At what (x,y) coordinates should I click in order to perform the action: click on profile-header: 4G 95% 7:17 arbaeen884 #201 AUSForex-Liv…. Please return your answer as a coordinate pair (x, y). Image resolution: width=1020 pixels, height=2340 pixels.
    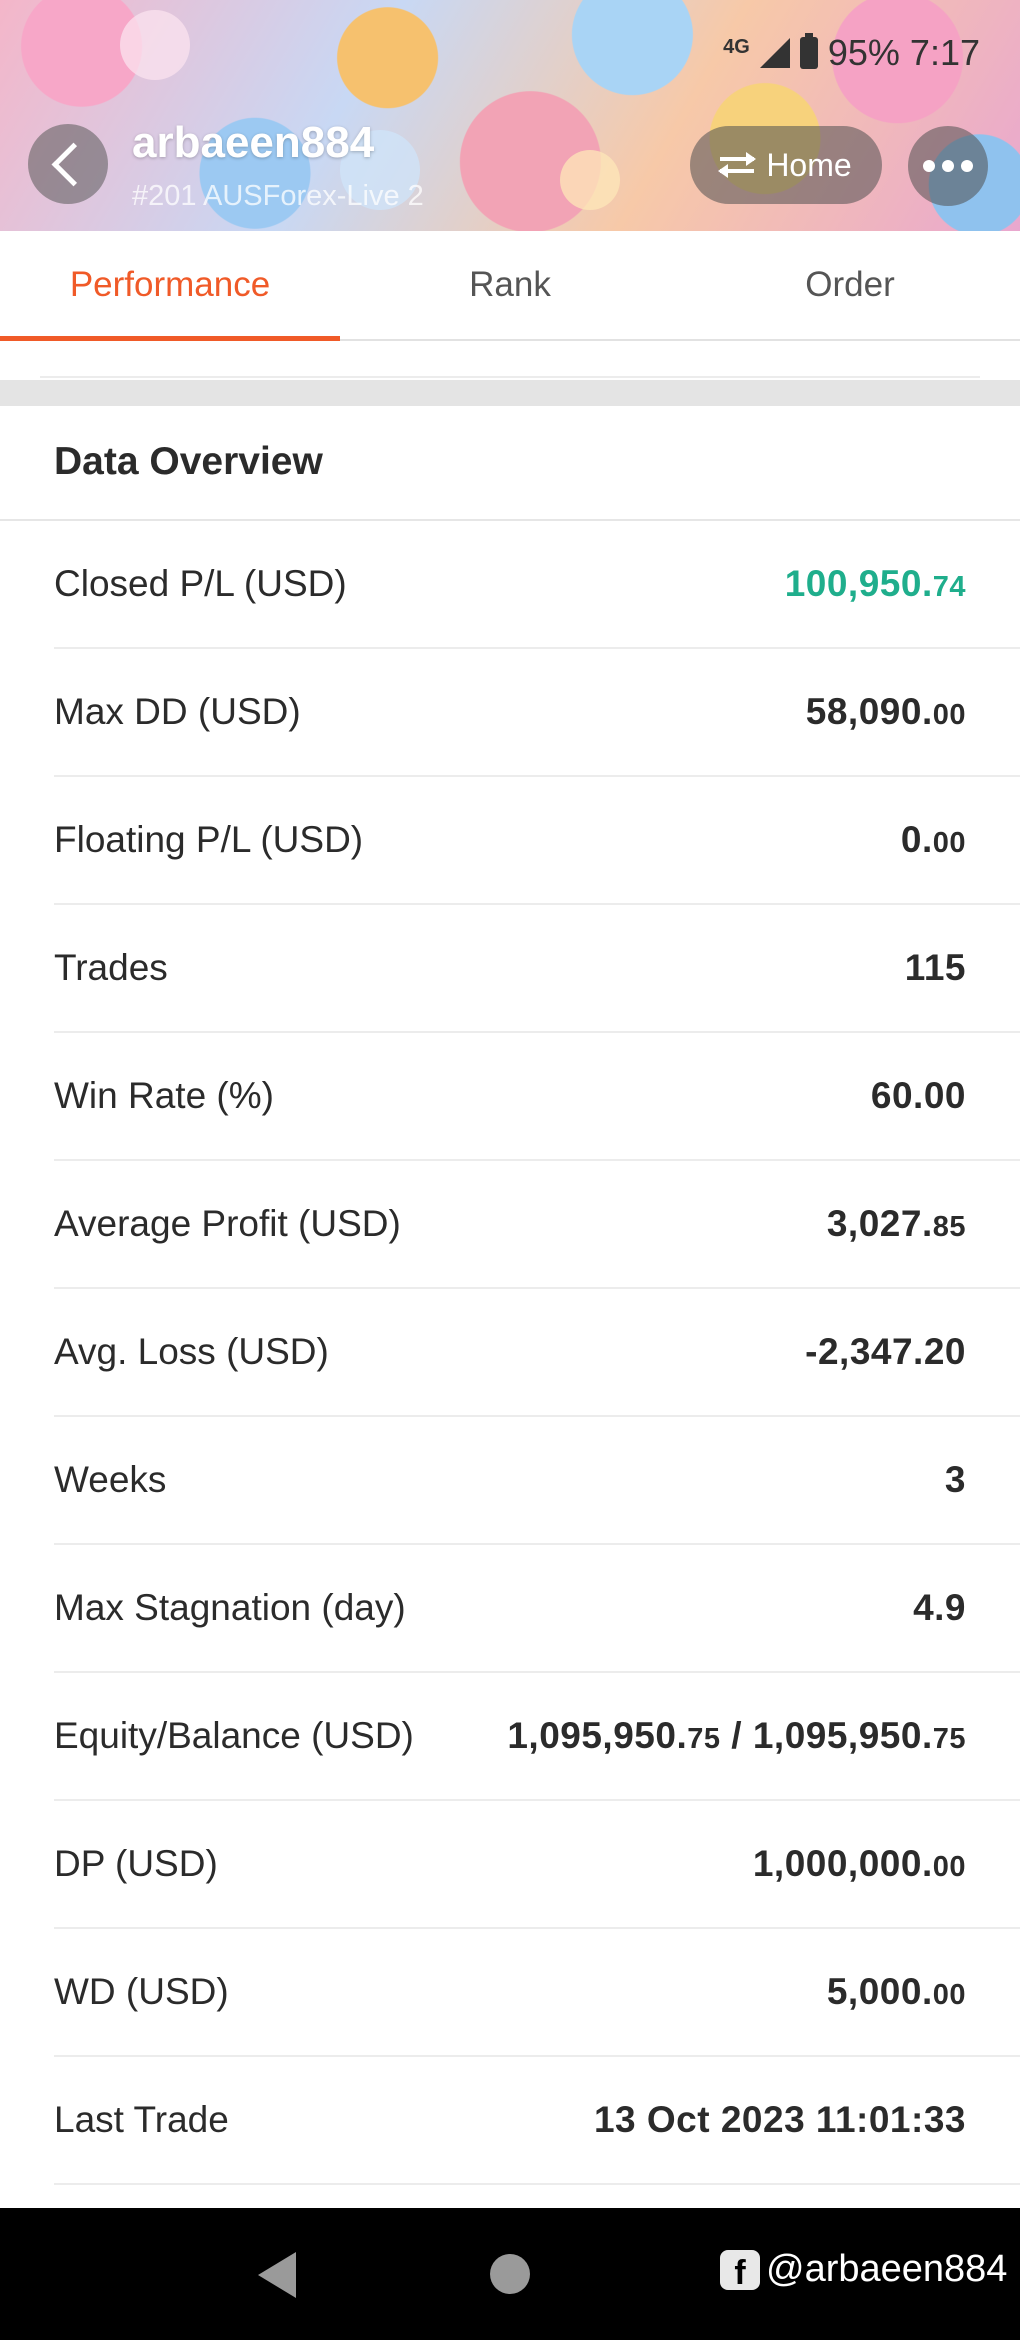
    Looking at the image, I should click on (510, 115).